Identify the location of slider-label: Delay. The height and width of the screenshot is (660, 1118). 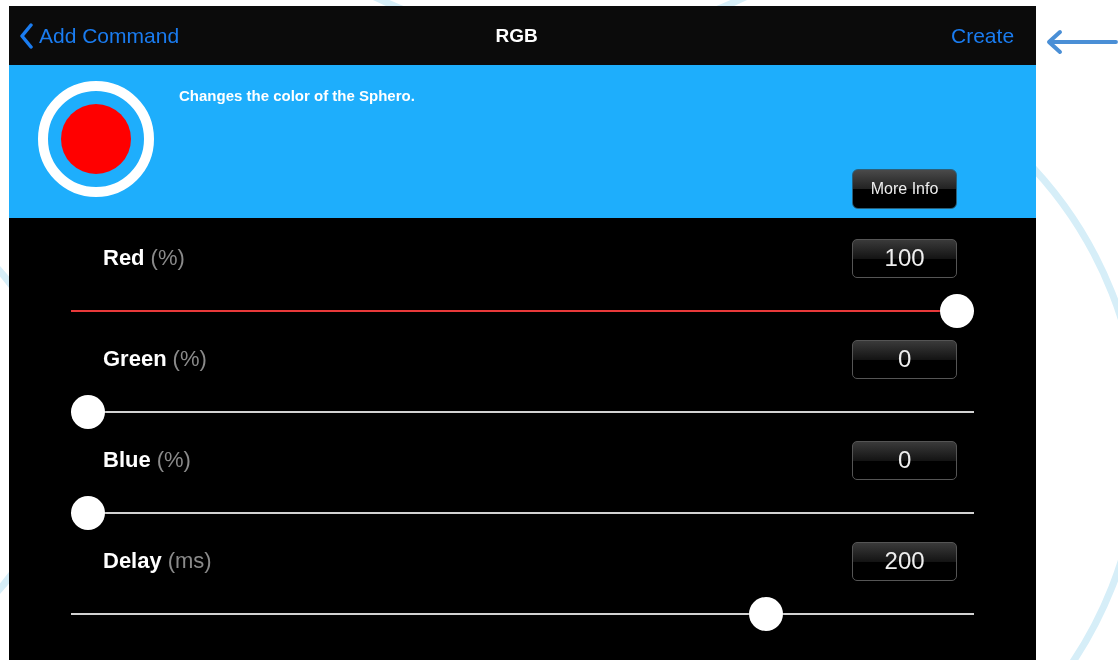
(132, 561).